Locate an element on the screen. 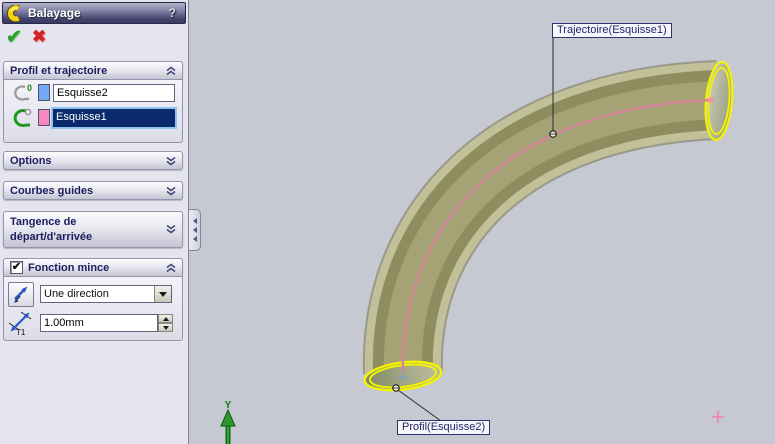 The height and width of the screenshot is (444, 775). group-thin-feature: ✔ Fonction mince Une direction T1 1.00mm is located at coordinates (93, 299).